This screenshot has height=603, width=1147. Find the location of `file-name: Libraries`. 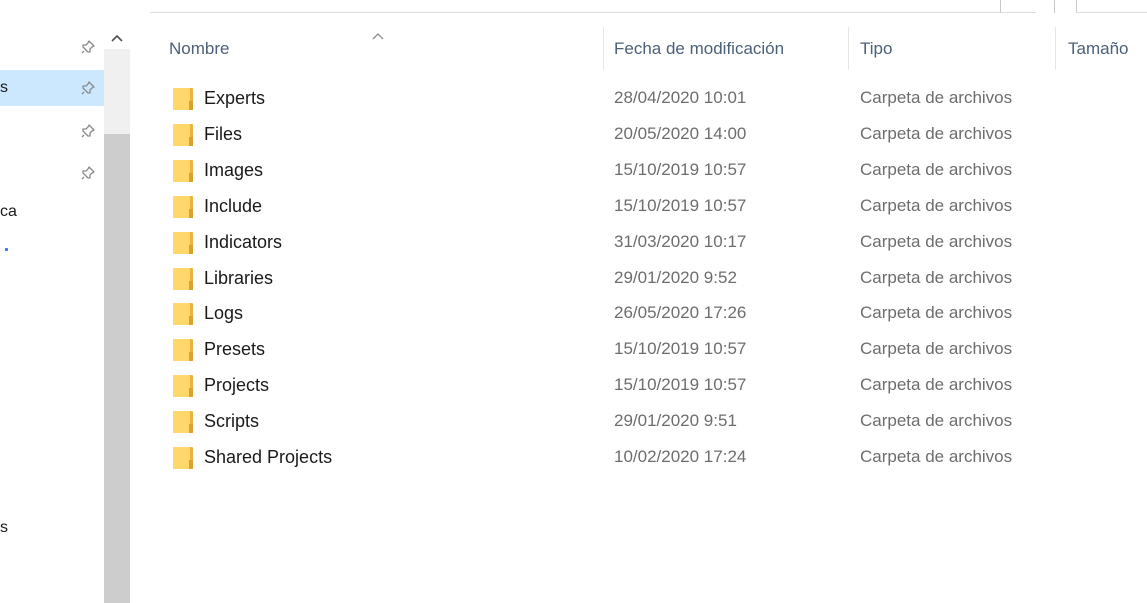

file-name: Libraries is located at coordinates (239, 278).